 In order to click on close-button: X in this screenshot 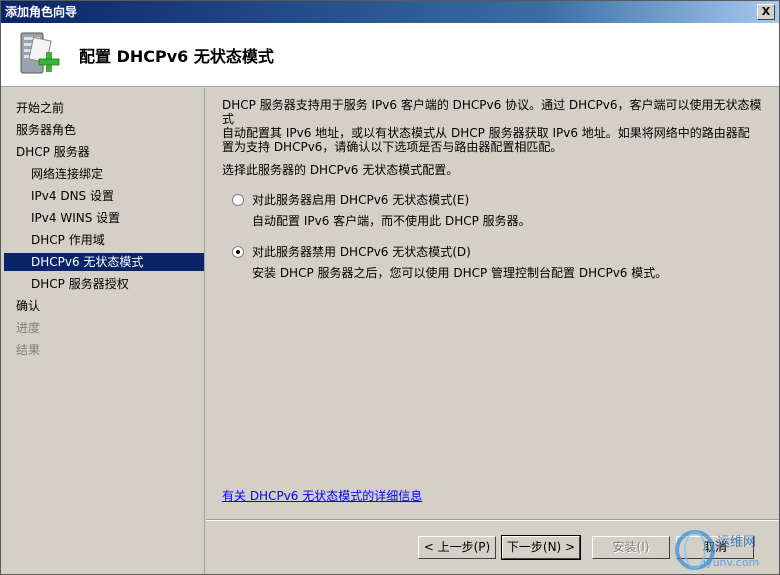, I will do `click(766, 12)`.